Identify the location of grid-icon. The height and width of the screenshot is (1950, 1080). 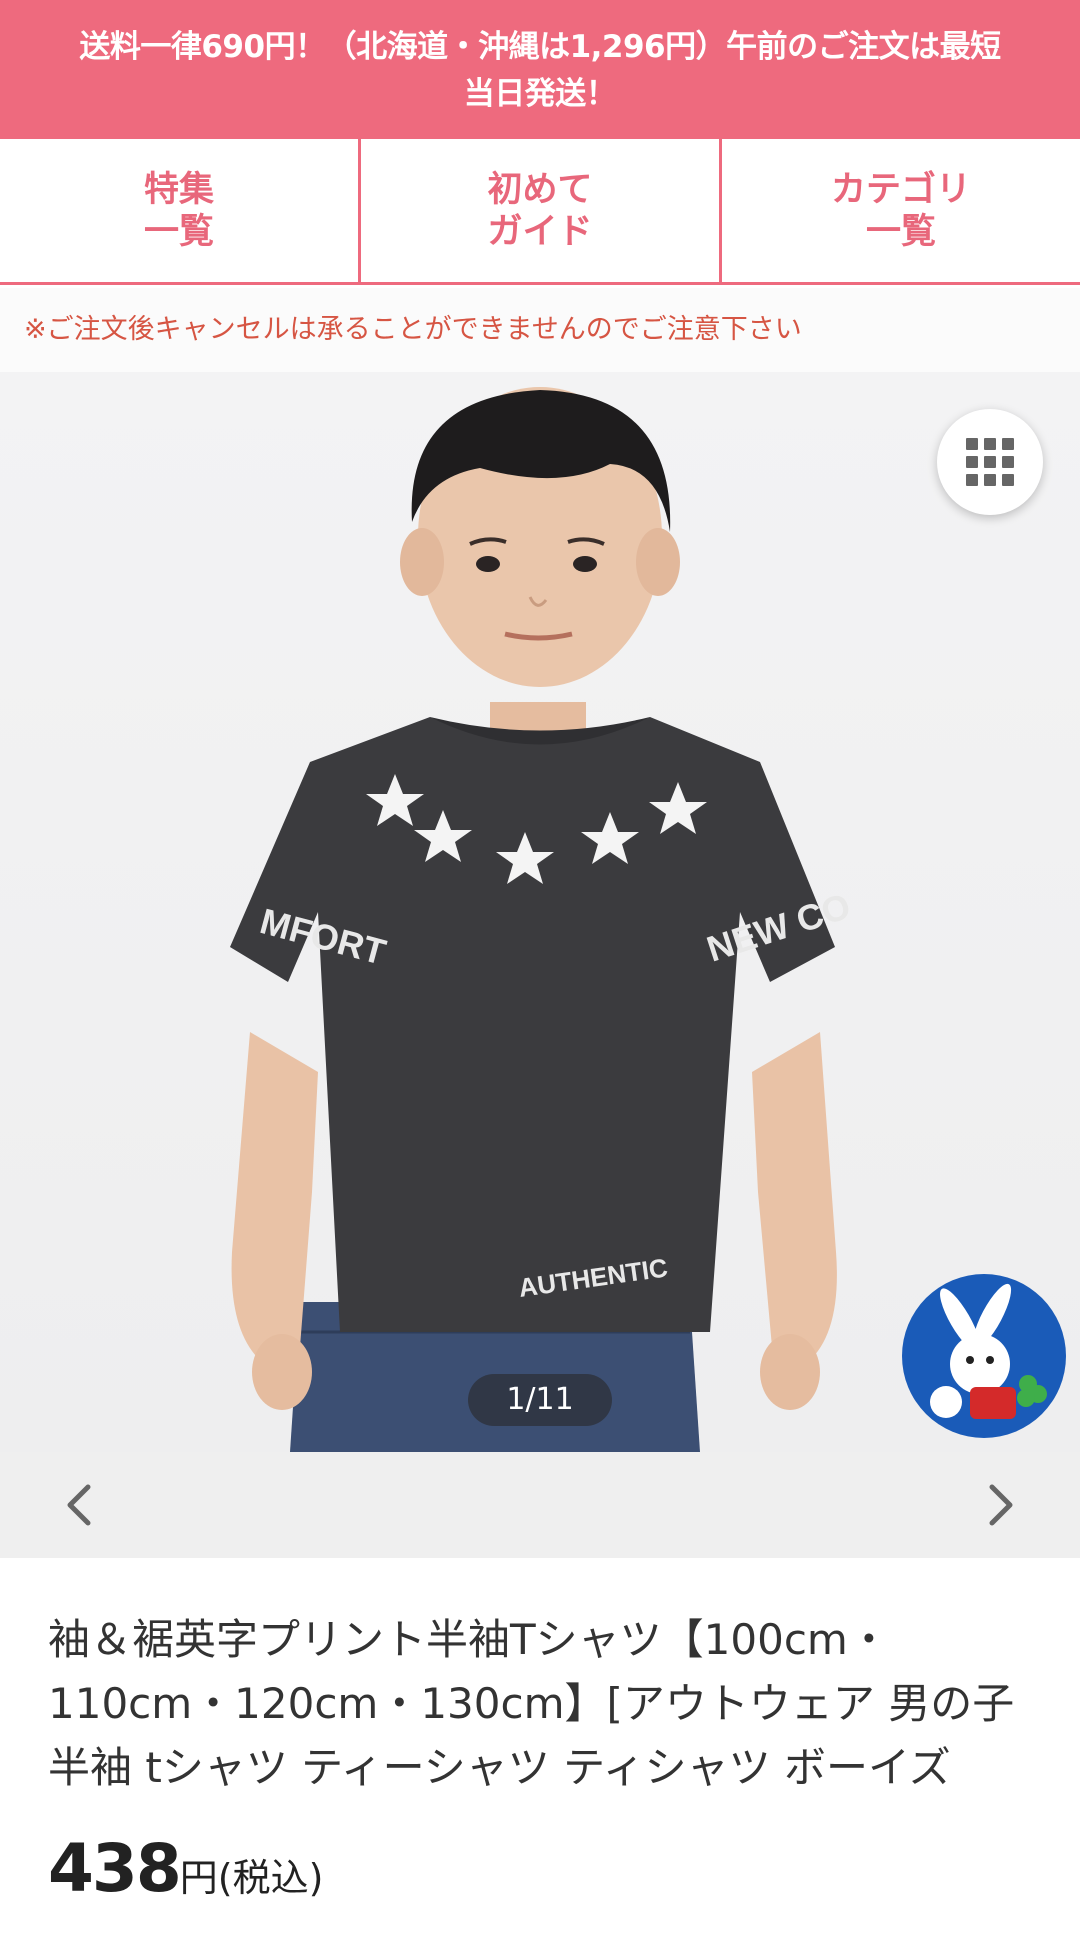
(990, 462).